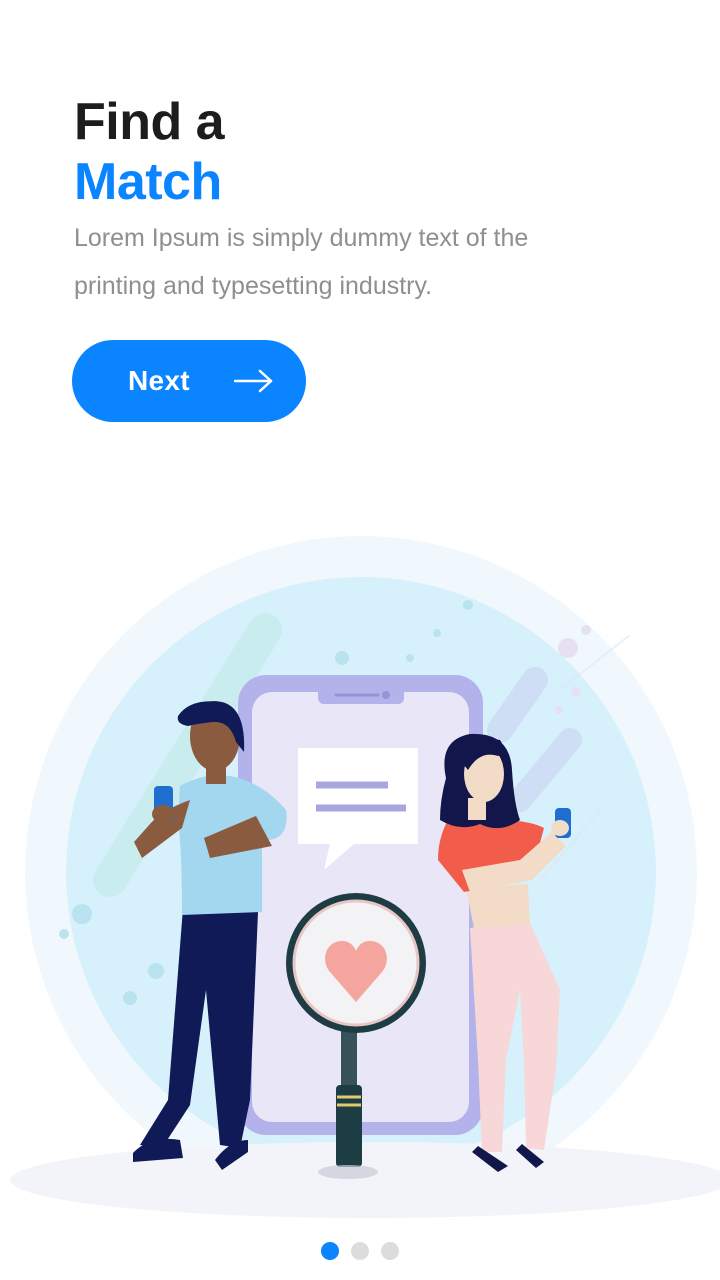 The image size is (720, 1280). Describe the element at coordinates (149, 152) in the screenshot. I see `page-title: Find a Match` at that location.